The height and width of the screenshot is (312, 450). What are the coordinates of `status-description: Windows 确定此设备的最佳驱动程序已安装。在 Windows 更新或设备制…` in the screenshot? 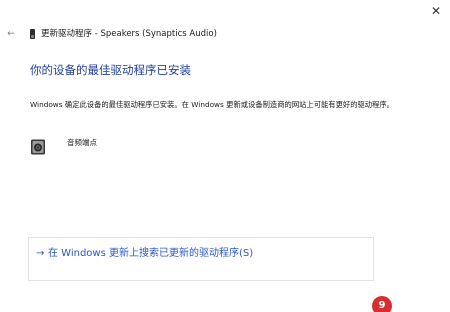 It's located at (212, 104).